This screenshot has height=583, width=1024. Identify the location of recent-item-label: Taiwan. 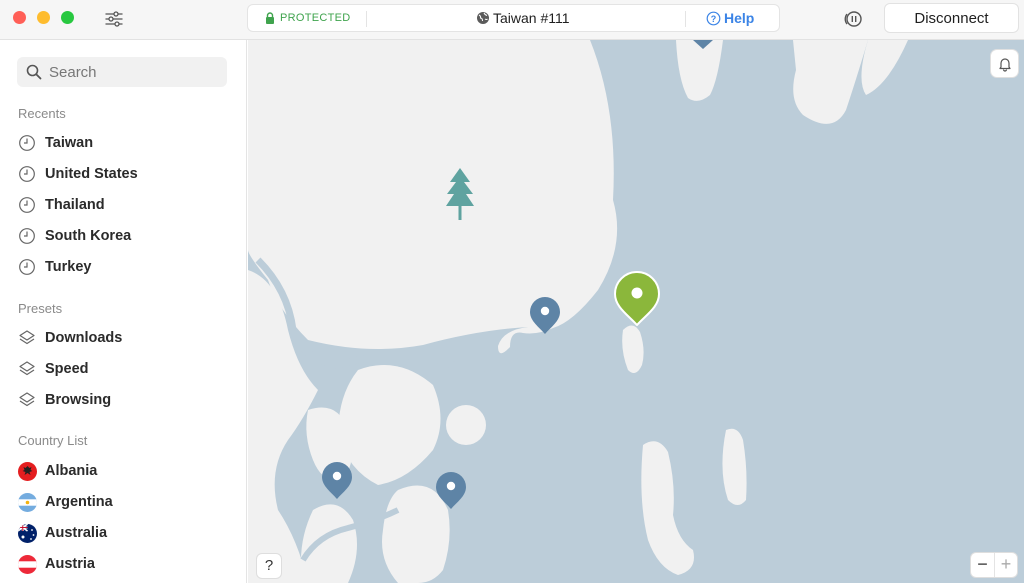
(69, 143).